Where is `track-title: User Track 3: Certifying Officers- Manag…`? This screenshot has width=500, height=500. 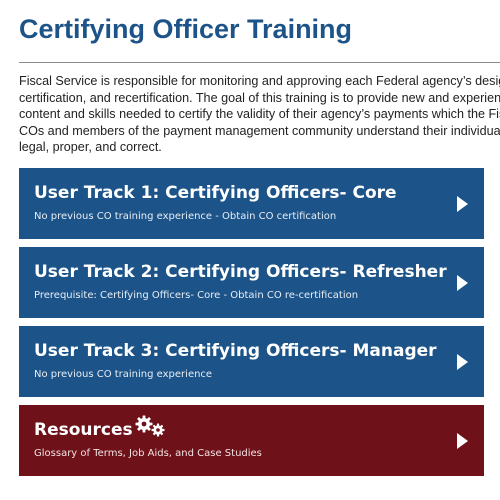 track-title: User Track 3: Certifying Officers- Manag… is located at coordinates (235, 351).